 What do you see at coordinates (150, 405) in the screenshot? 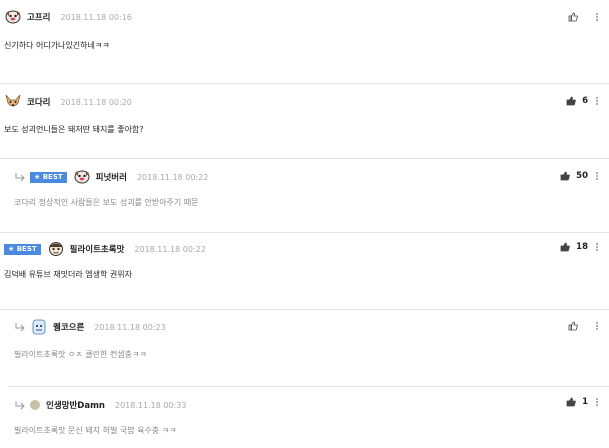
I see `timestamp: 2018.11.18 00:33` at bounding box center [150, 405].